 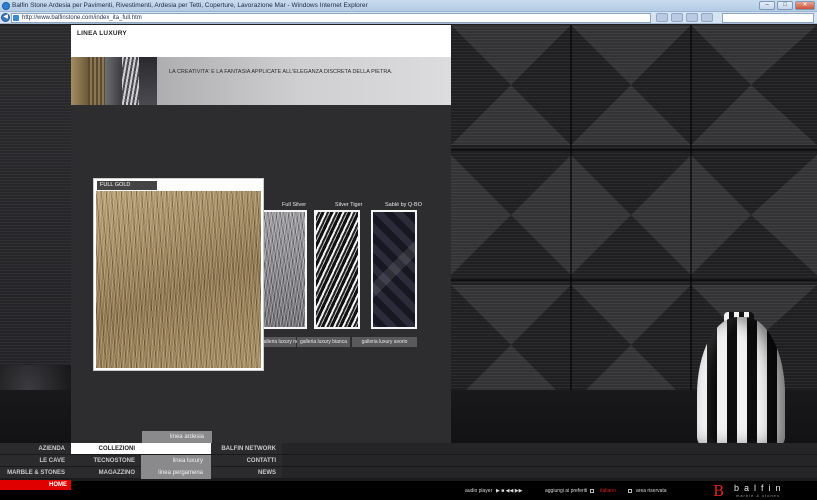 I want to click on tile-label: Silver Tiger, so click(x=349, y=205).